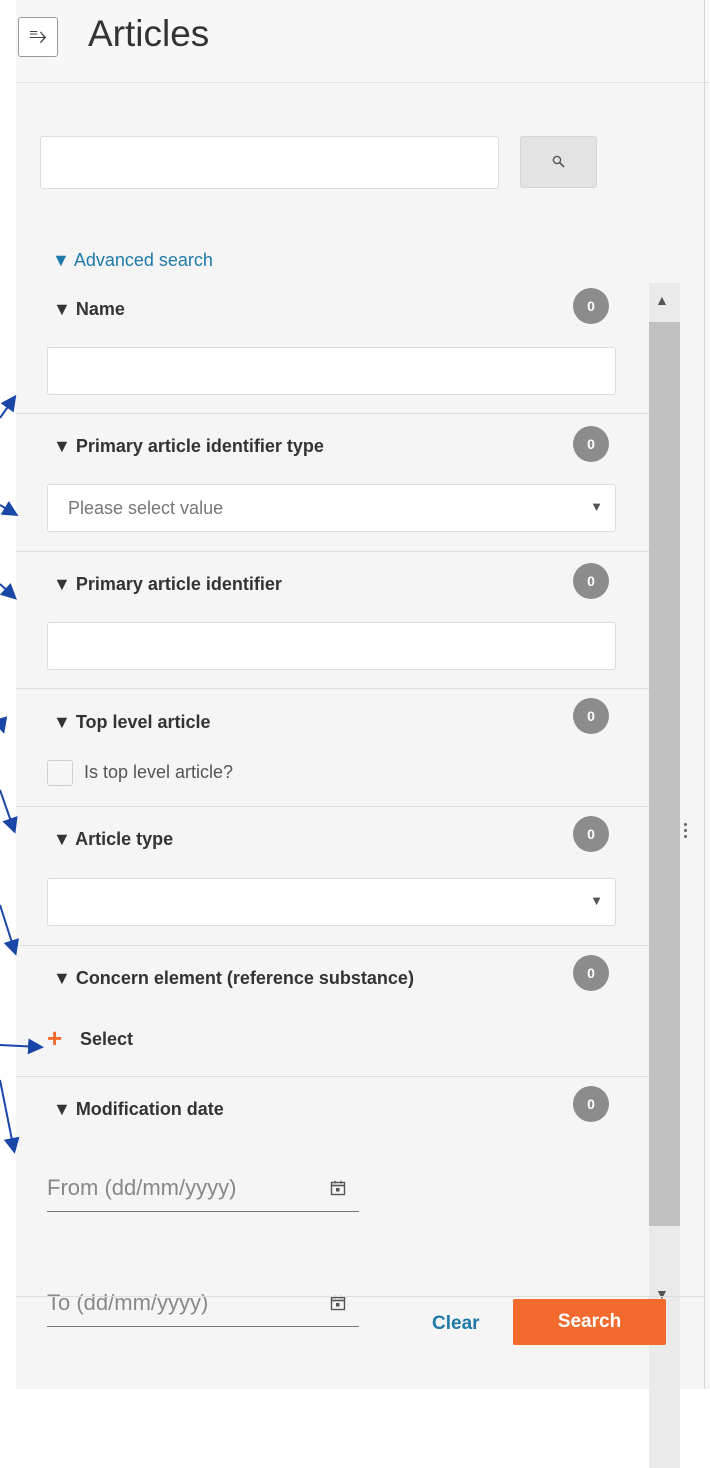 The height and width of the screenshot is (1468, 710). I want to click on filter-section-article-type: ▼ Article type 0 ▼, so click(332, 876).